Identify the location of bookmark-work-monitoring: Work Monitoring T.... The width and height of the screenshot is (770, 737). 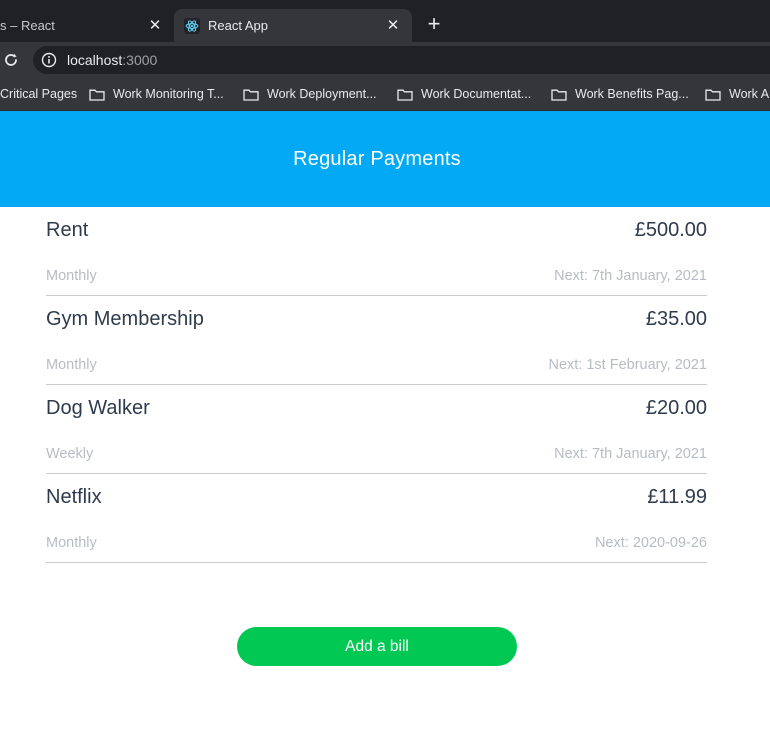
(156, 94).